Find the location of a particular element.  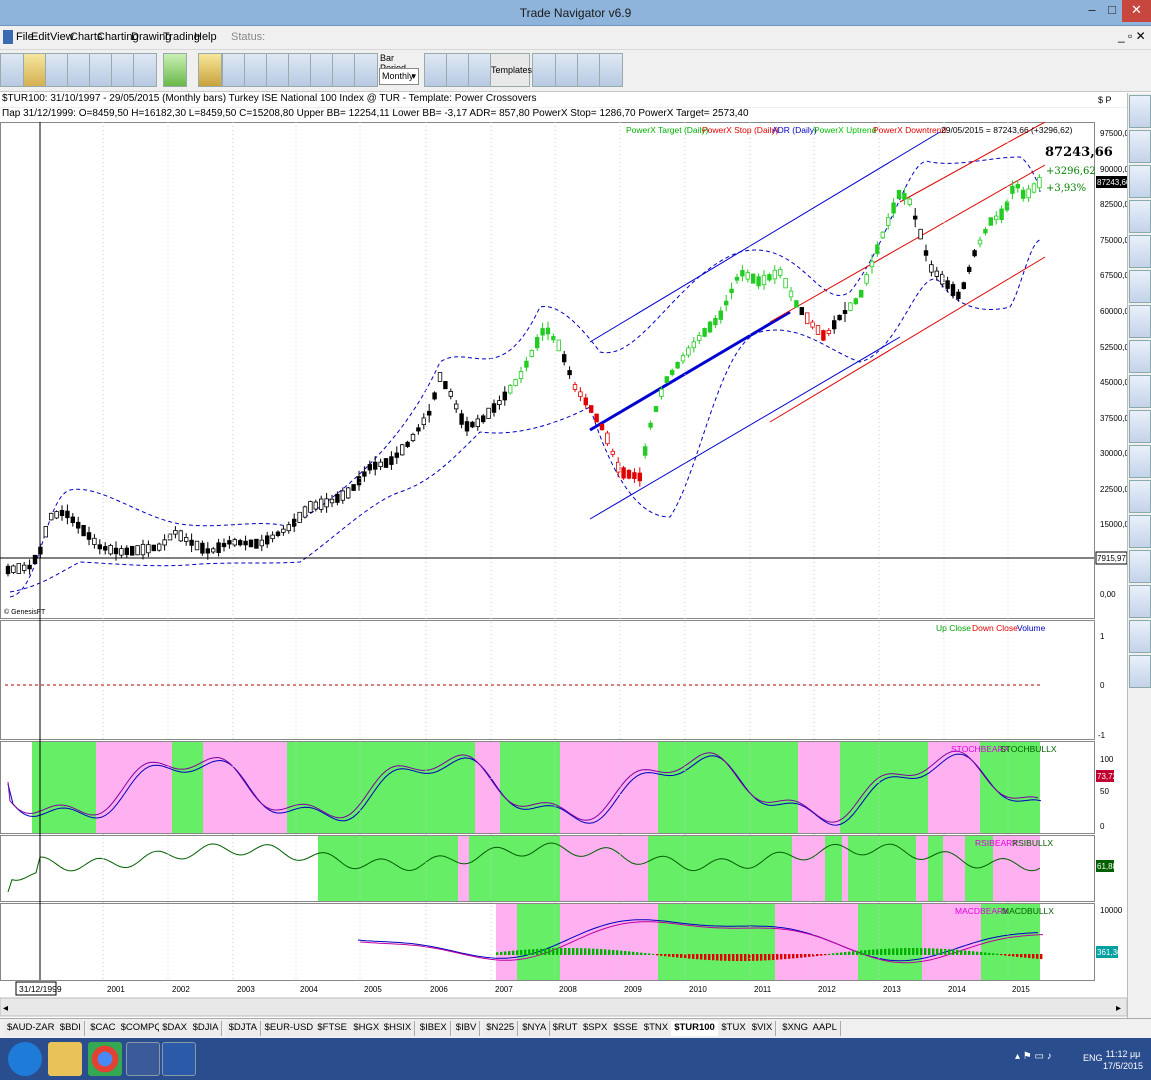

zoom-in-icon is located at coordinates (1140, 146).